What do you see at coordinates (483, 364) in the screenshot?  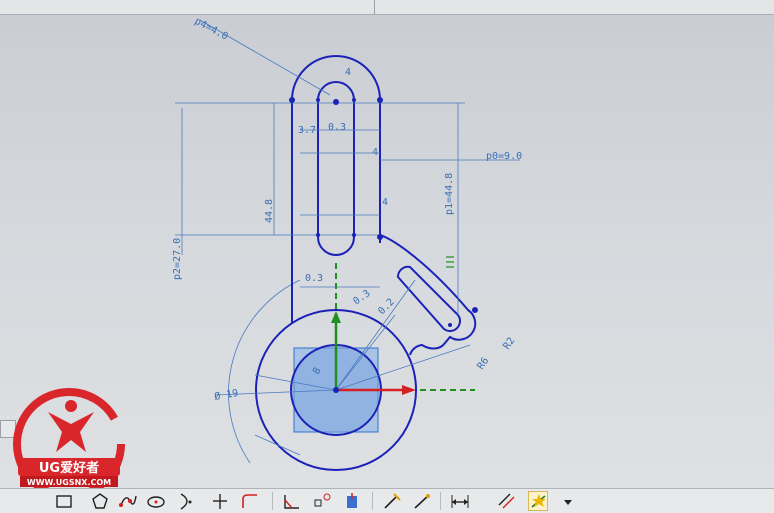 I see `dimension-r6: R6` at bounding box center [483, 364].